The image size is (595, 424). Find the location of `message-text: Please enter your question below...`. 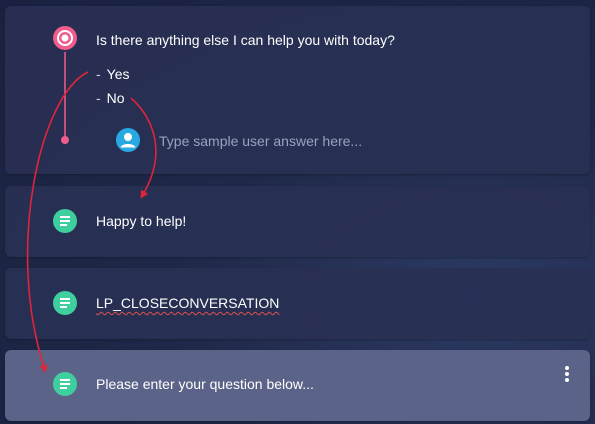

message-text: Please enter your question below... is located at coordinates (205, 384).